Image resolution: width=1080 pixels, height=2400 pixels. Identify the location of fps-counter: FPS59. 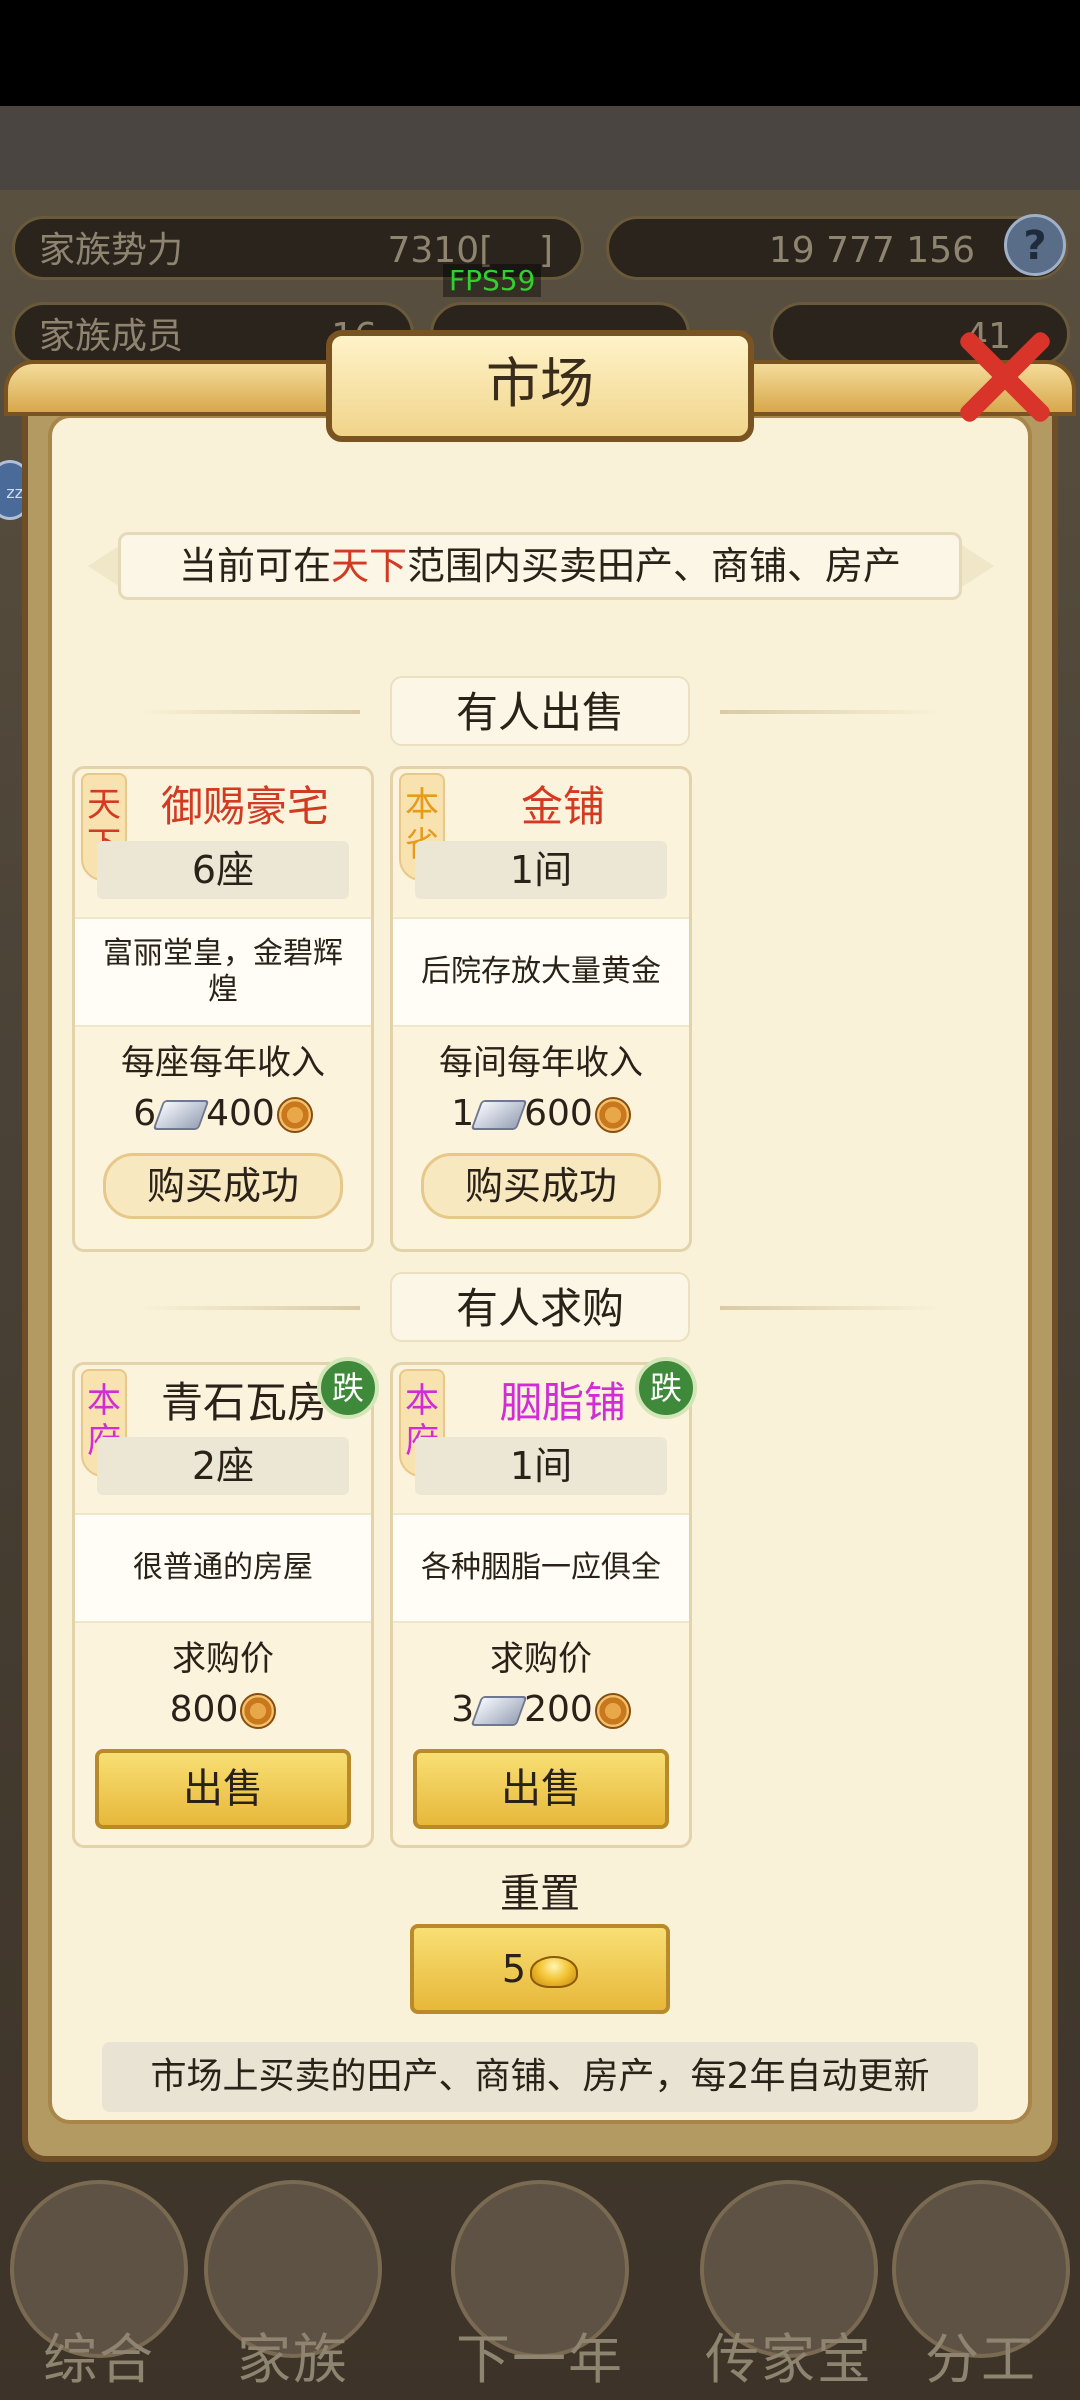
(492, 280).